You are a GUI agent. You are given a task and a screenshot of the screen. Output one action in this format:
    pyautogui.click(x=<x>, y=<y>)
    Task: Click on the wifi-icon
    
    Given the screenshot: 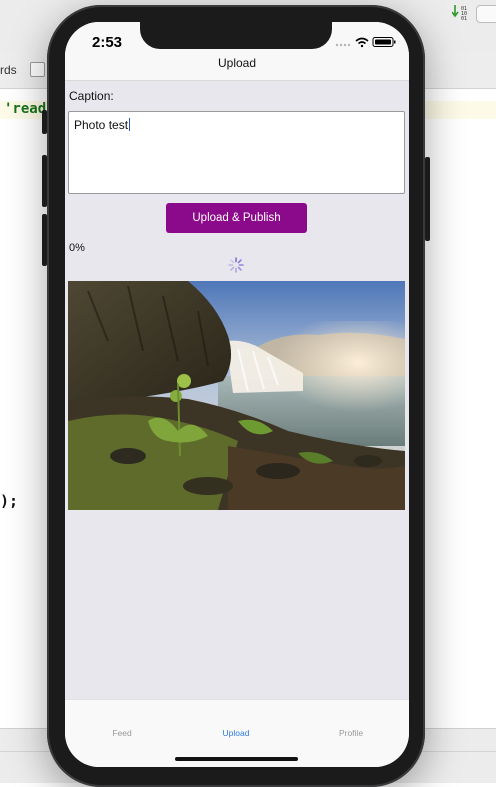 What is the action you would take?
    pyautogui.click(x=362, y=42)
    